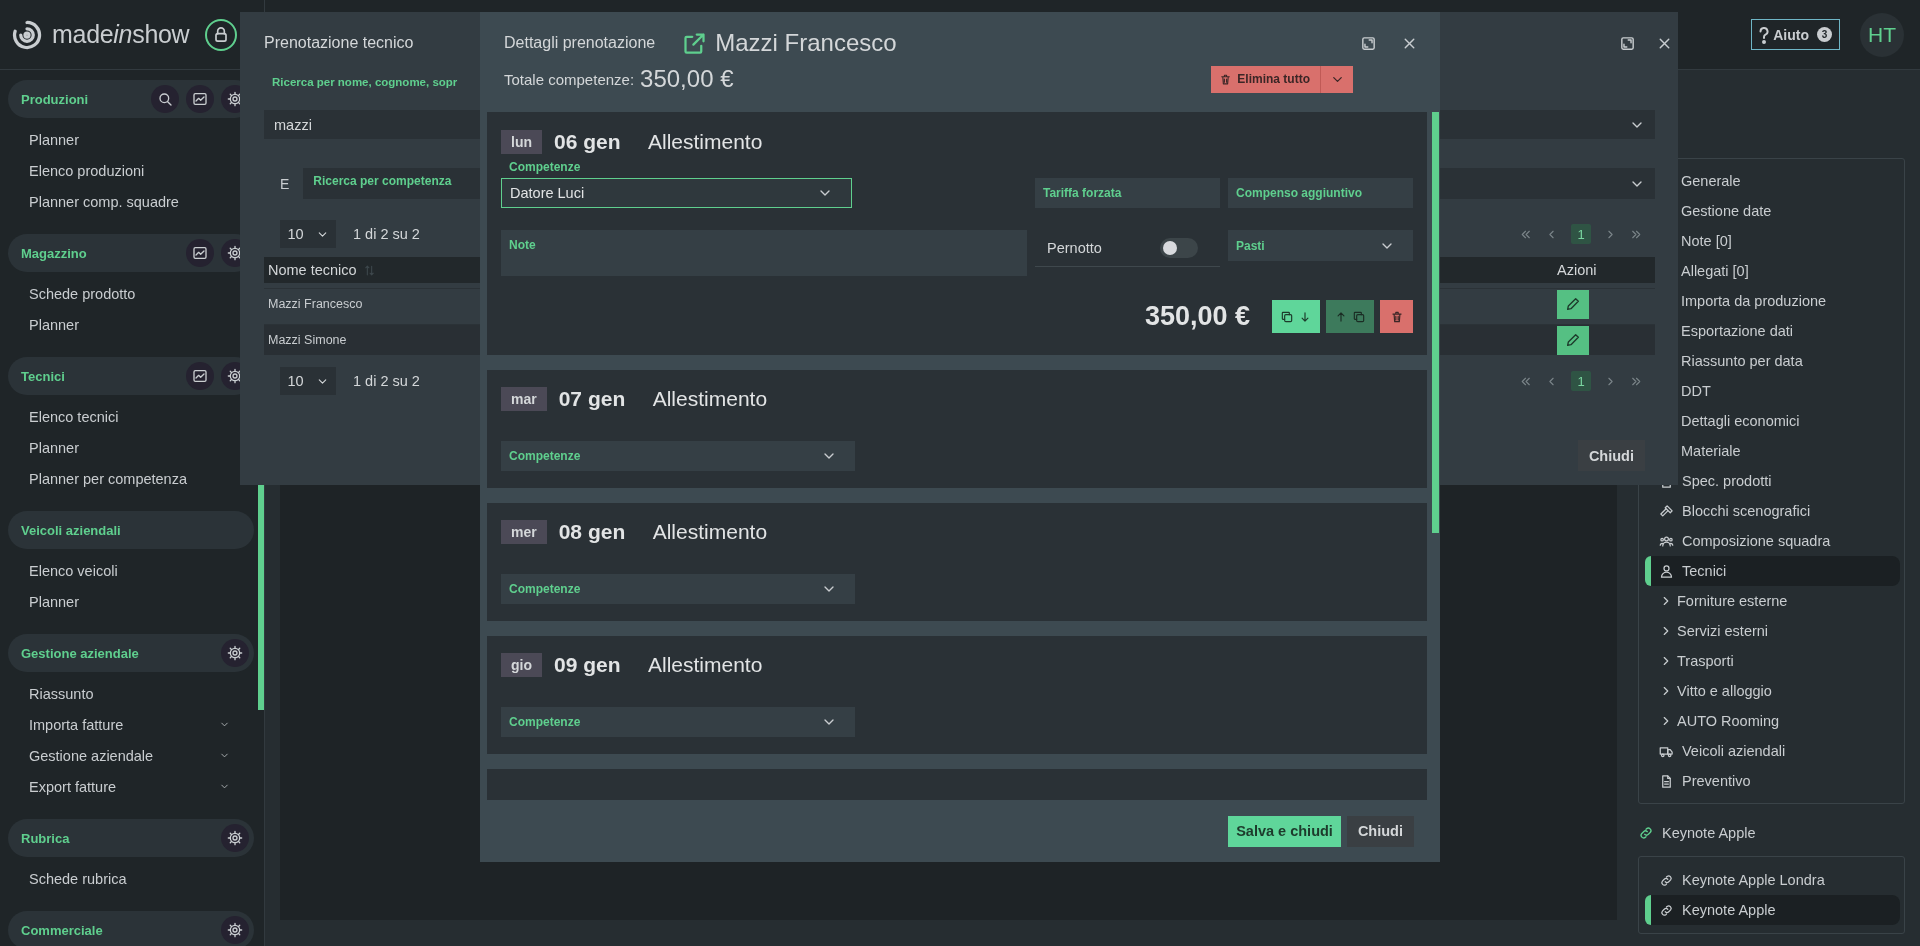  I want to click on scrollbar, so click(1435, 322).